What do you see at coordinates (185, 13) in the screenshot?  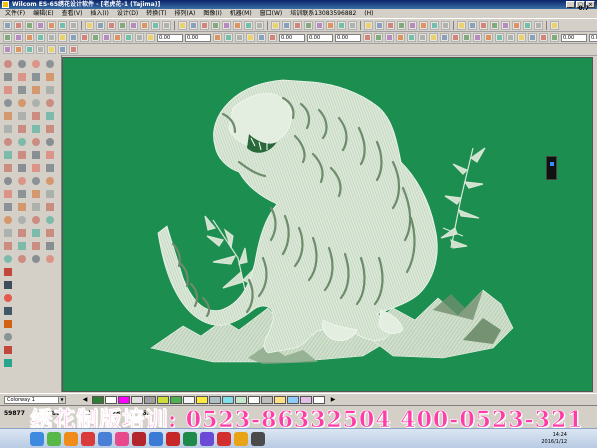 I see `menu-arrange: 排列(A)` at bounding box center [185, 13].